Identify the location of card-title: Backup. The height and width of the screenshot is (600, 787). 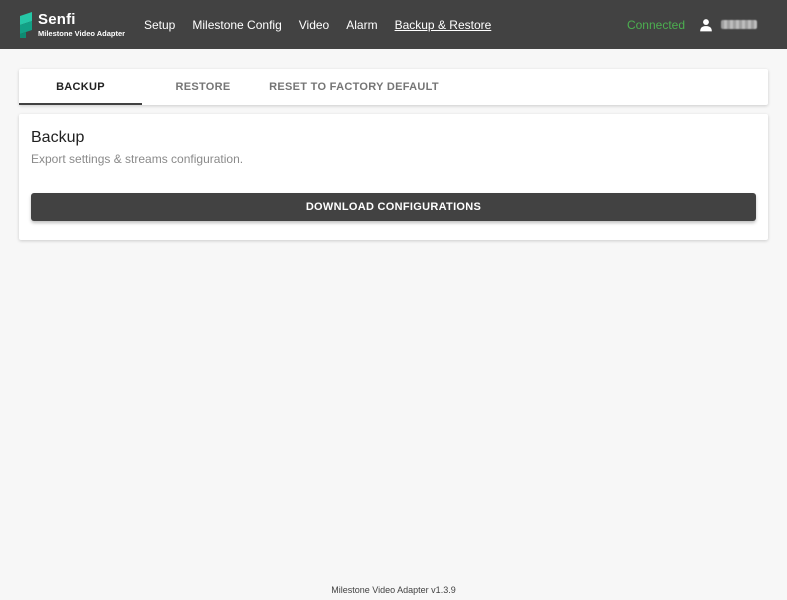
(58, 137).